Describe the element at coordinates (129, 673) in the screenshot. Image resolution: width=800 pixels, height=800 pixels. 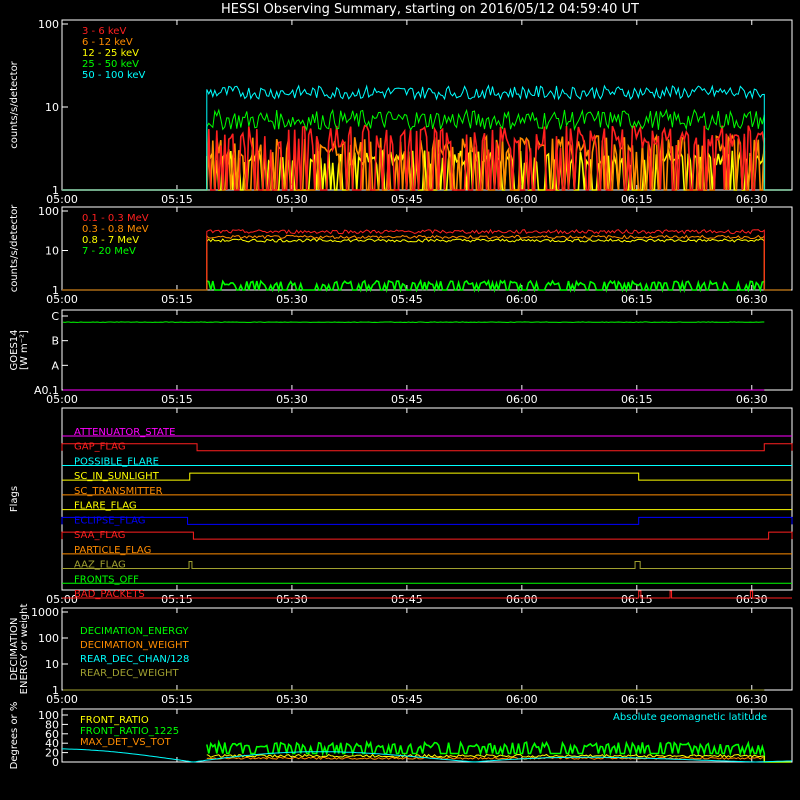
I see `legend-item: REAR_DEC_WEIGHT` at that location.